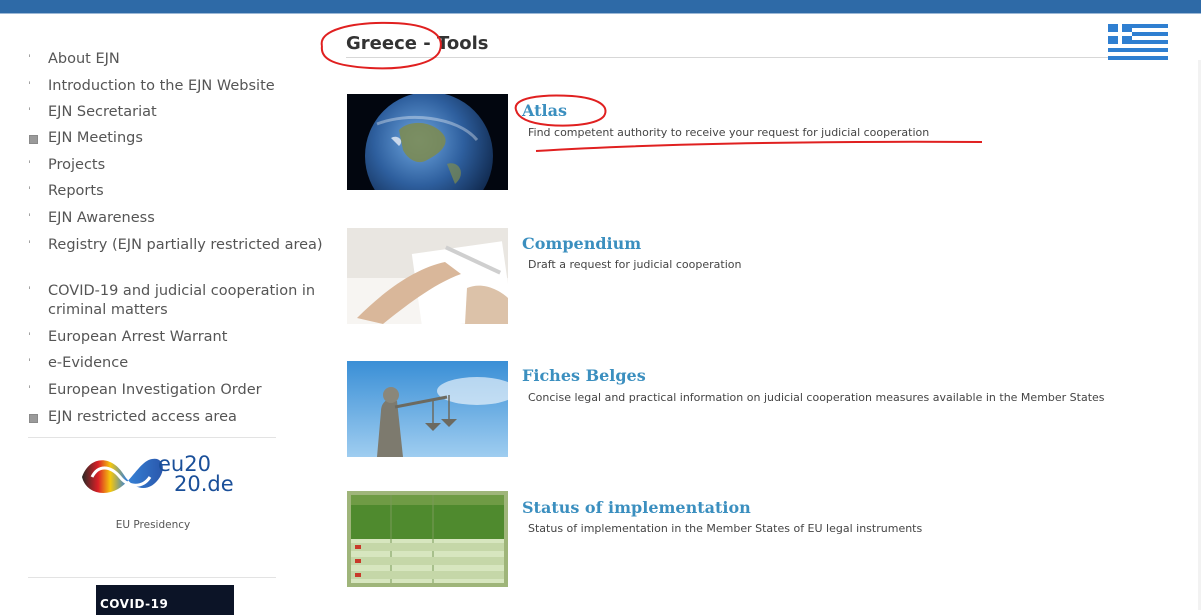 The height and width of the screenshot is (615, 1201). I want to click on covid-banner-text: COVID-19, so click(134, 604).